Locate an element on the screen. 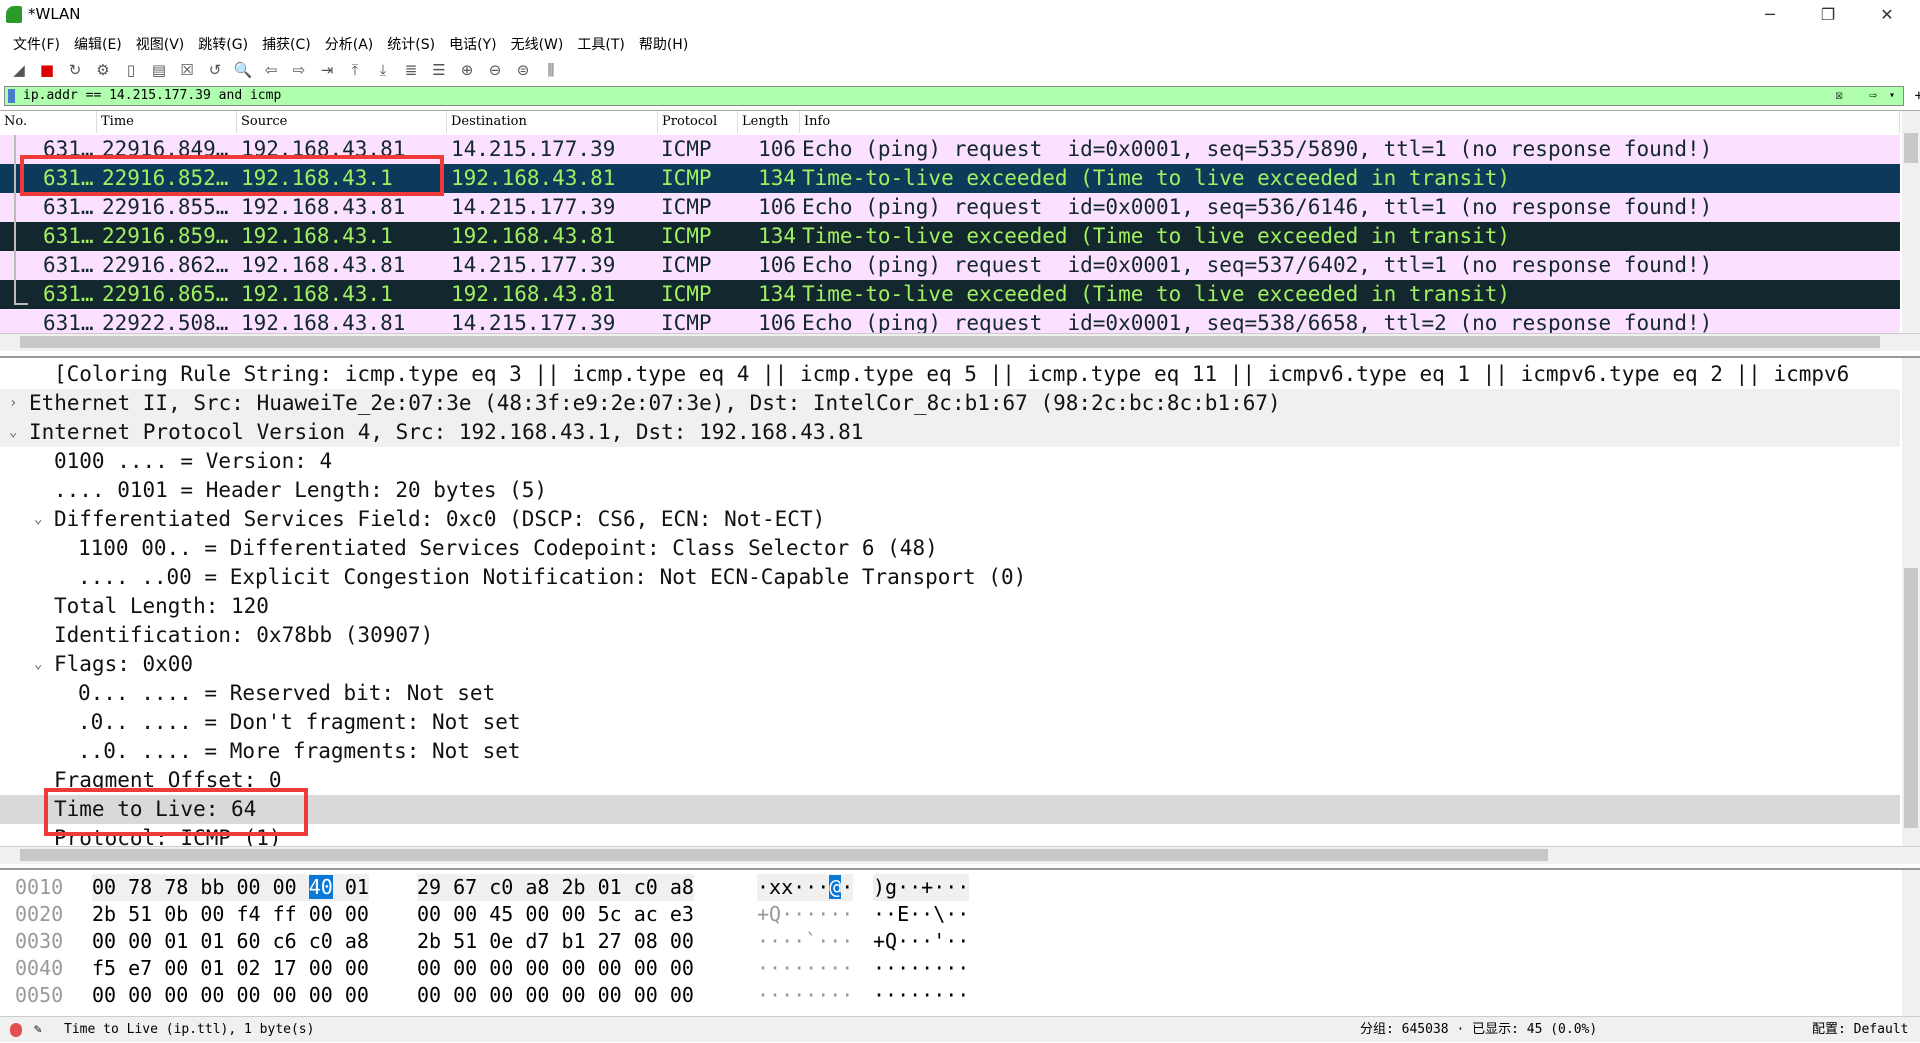 The image size is (1920, 1043). expert-info-icon is located at coordinates (16, 1030).